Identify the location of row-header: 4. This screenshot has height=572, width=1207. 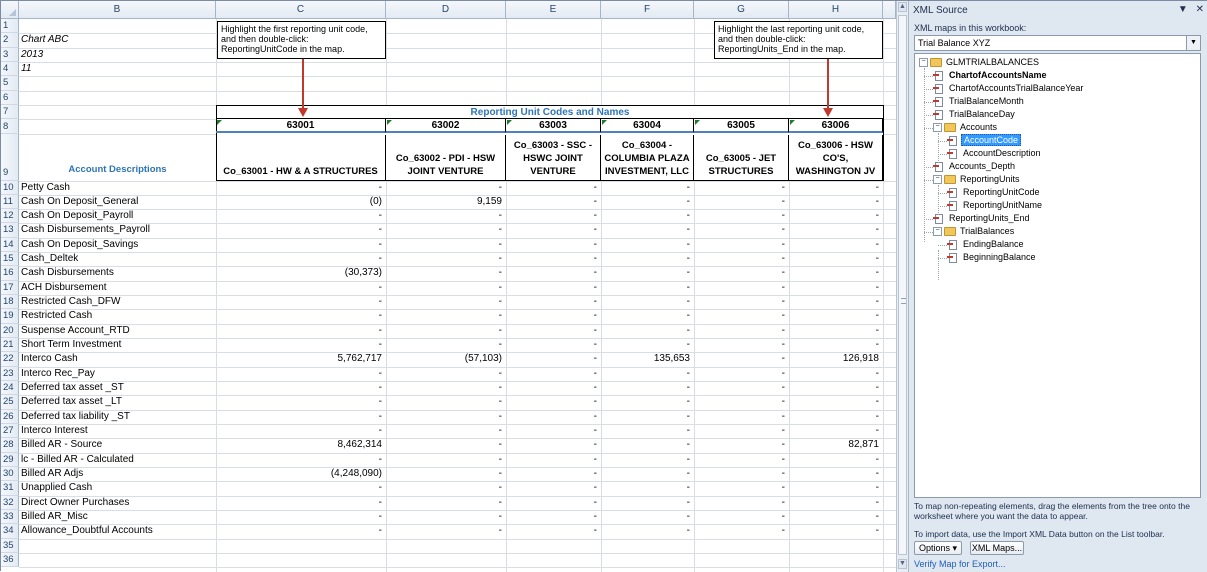
(10, 69).